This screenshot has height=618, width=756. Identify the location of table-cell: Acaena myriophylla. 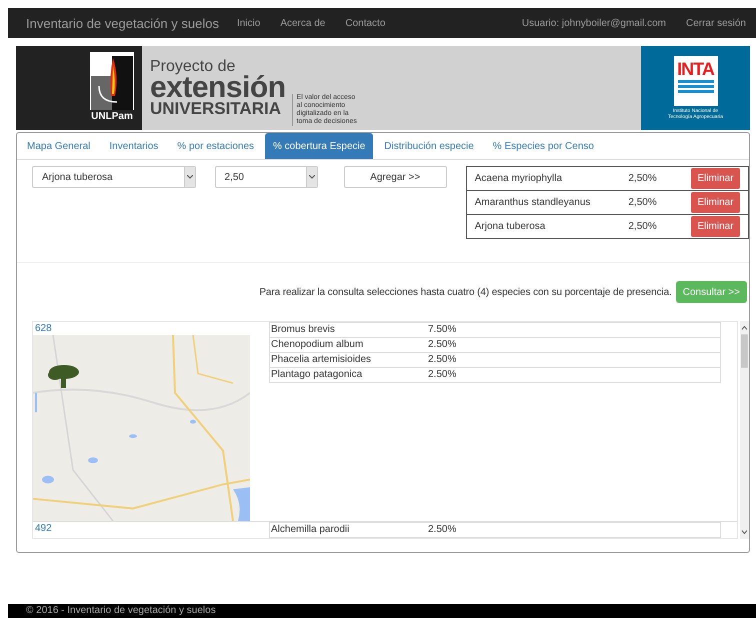
(543, 178).